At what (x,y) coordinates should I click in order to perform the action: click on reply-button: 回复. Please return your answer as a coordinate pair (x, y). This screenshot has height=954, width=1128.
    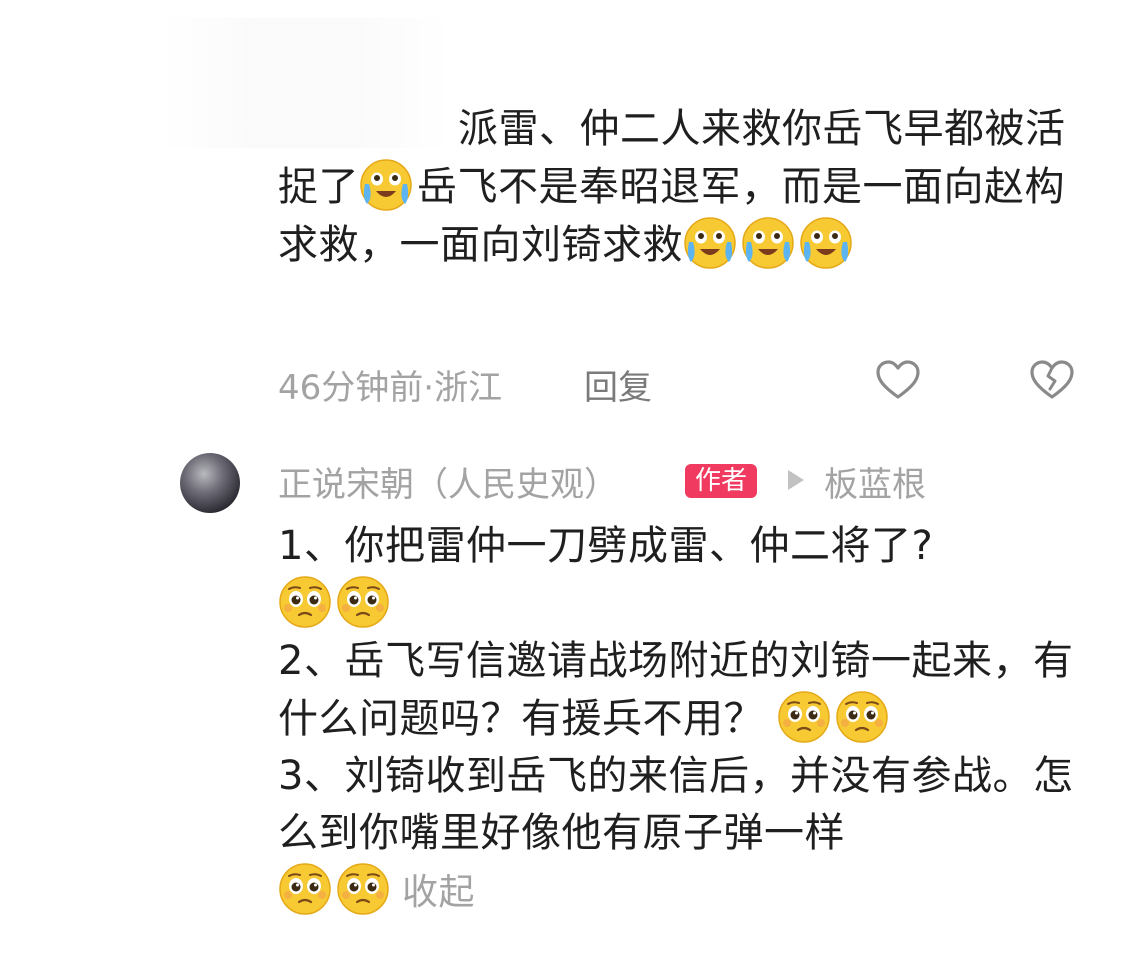
    Looking at the image, I should click on (618, 384).